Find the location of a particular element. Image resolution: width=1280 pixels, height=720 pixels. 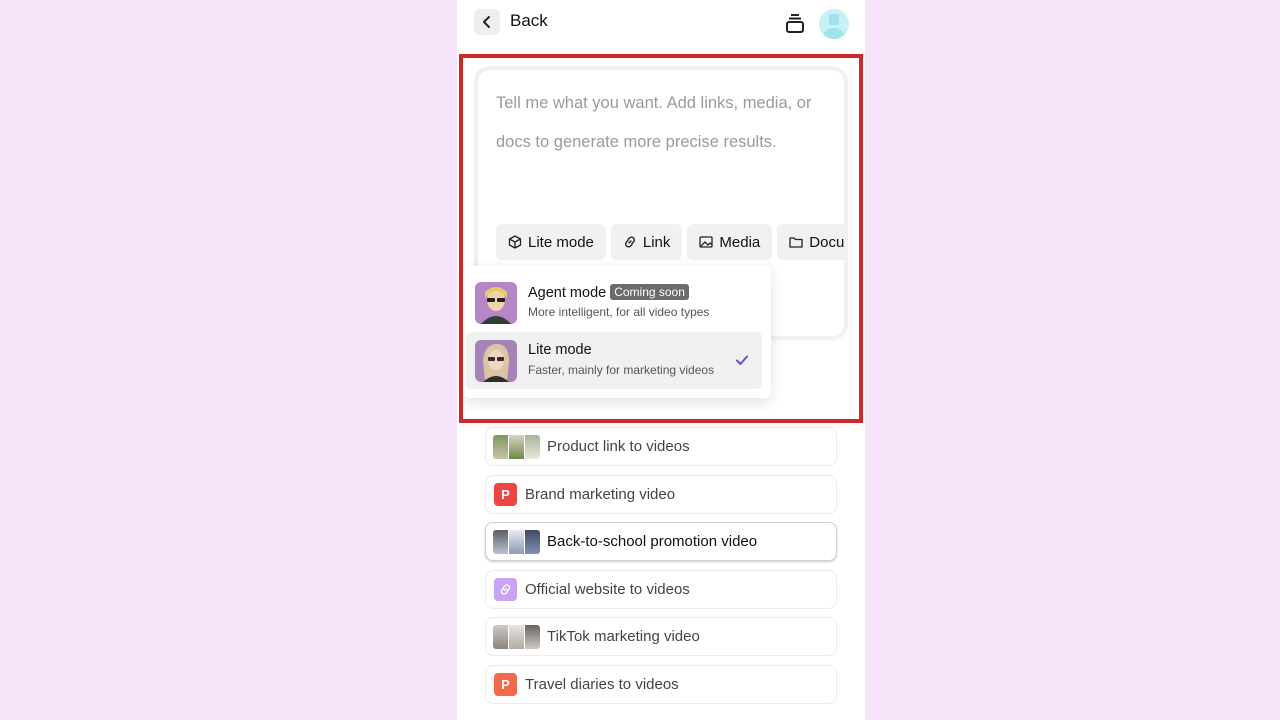

chip-label: Docu is located at coordinates (826, 242).